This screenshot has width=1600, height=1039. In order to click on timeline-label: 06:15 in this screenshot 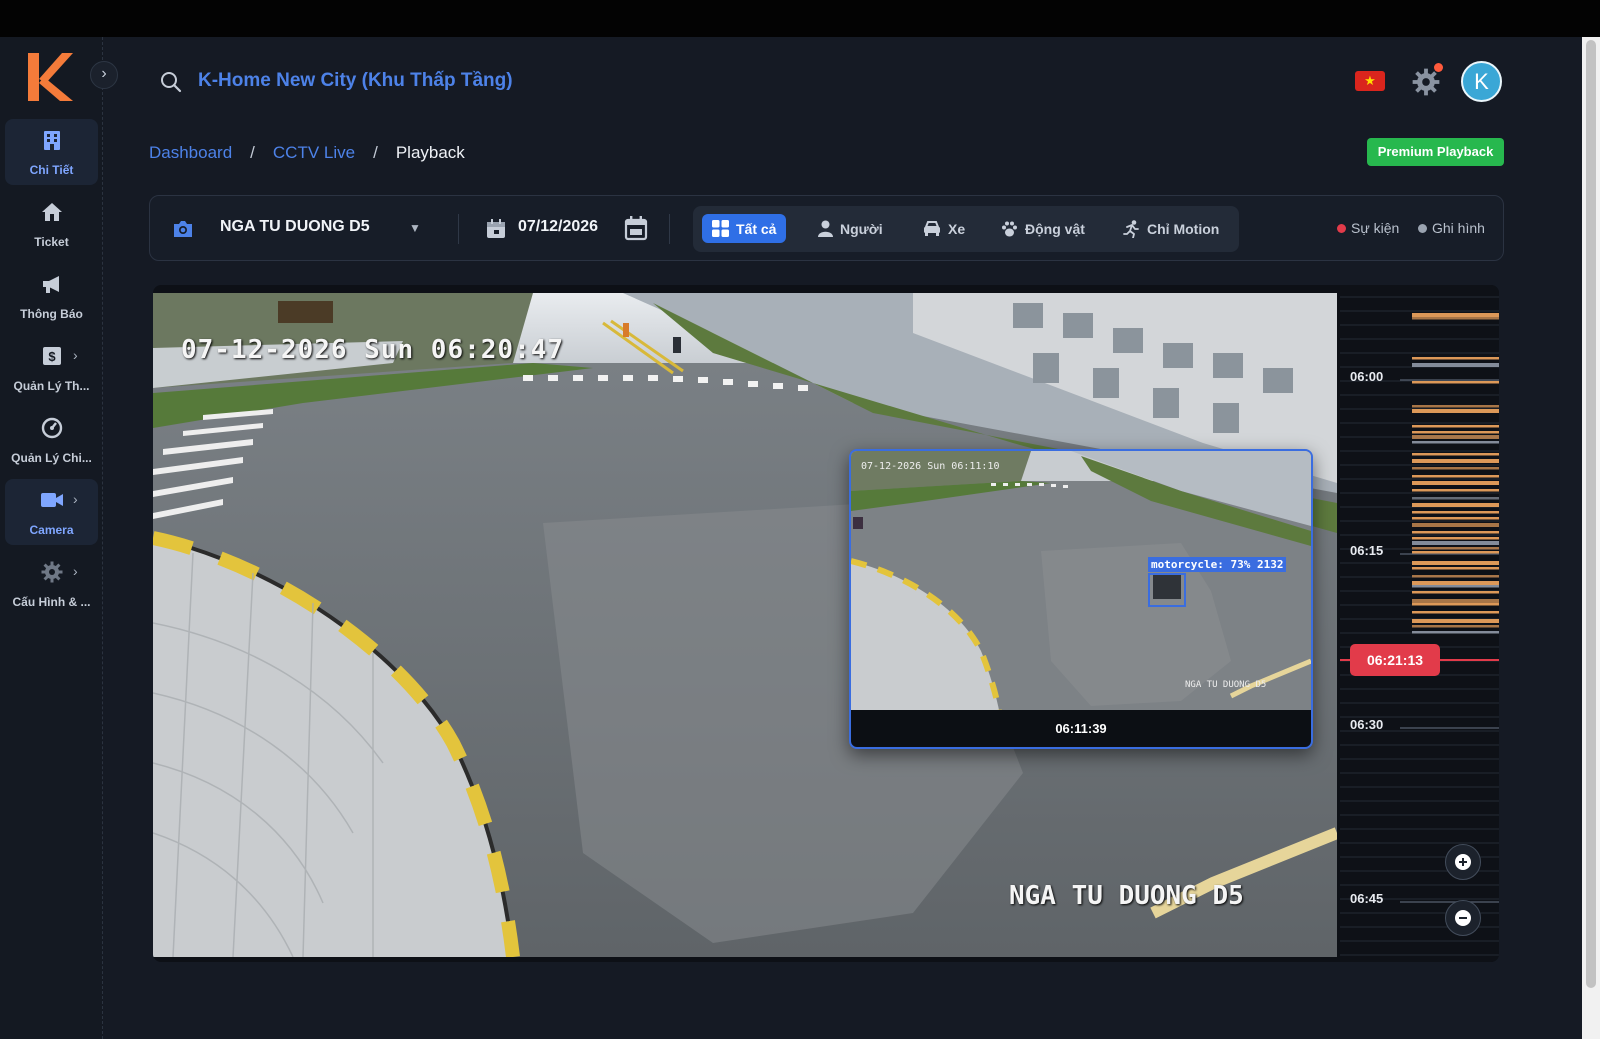, I will do `click(1367, 550)`.